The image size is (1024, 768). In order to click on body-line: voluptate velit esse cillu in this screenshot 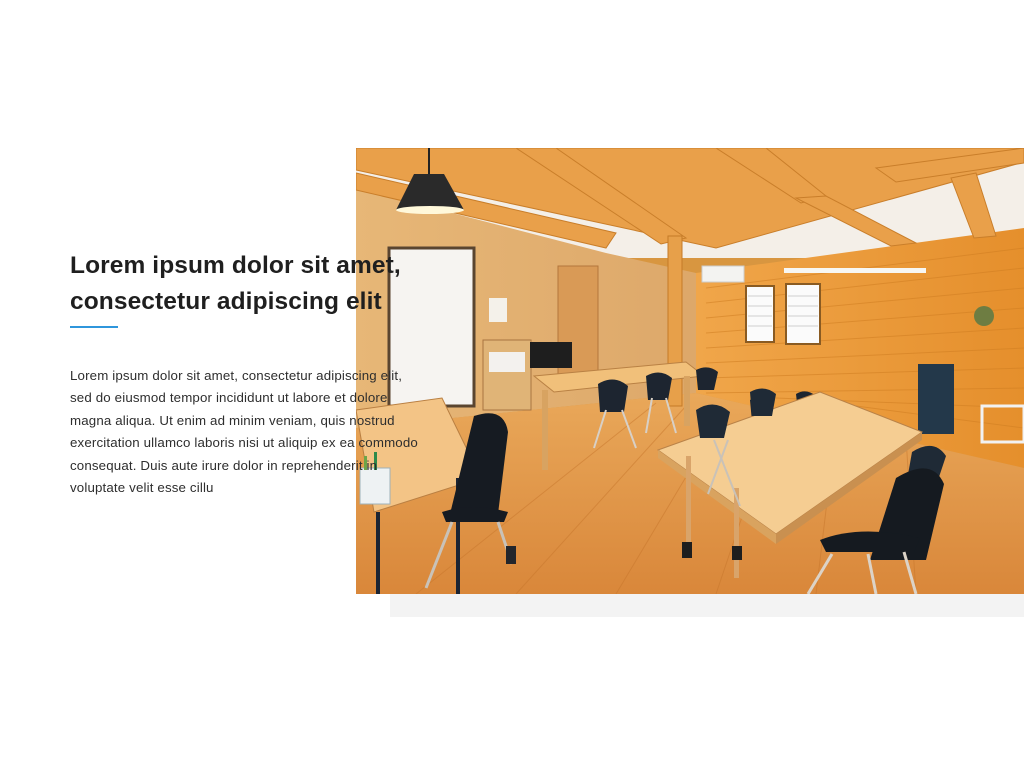, I will do `click(142, 488)`.